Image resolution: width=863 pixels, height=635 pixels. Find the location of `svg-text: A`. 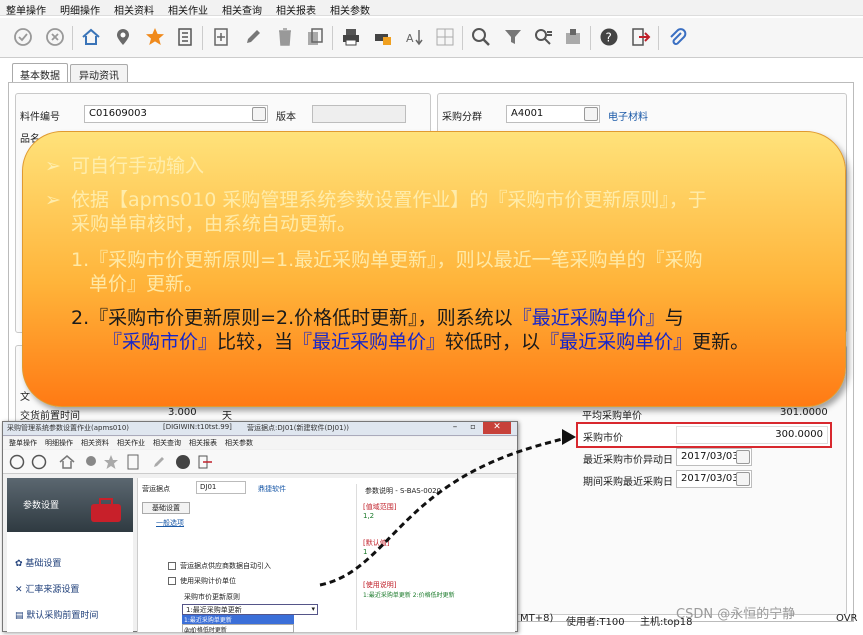

svg-text: A is located at coordinates (410, 38).